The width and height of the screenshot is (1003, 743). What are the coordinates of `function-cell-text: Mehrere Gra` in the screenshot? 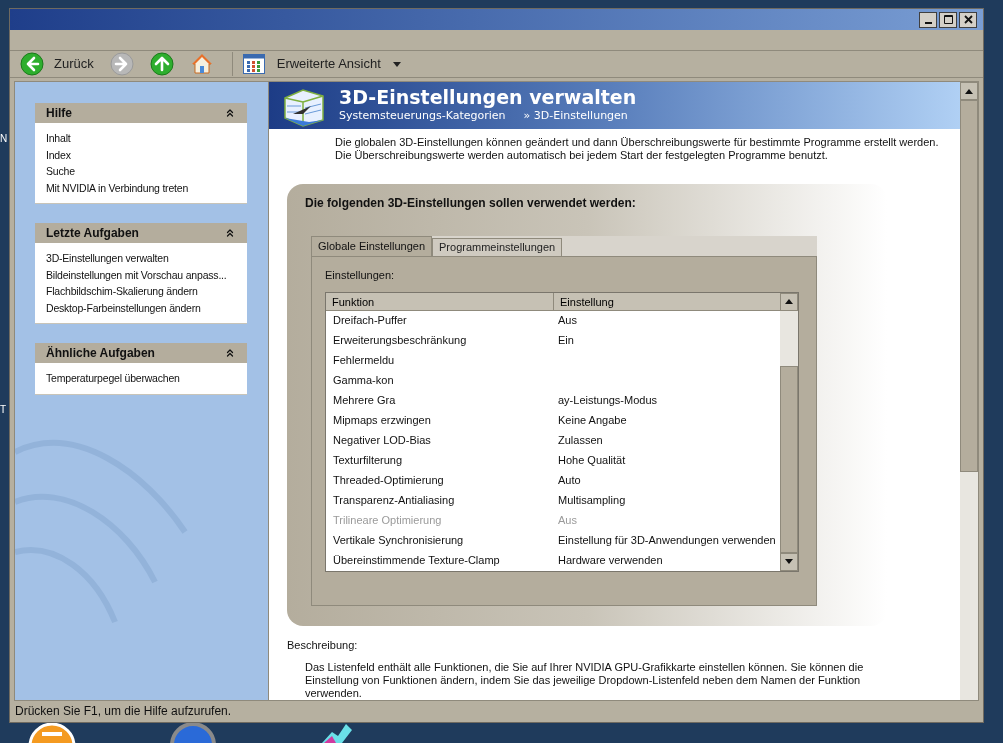 It's located at (364, 401).